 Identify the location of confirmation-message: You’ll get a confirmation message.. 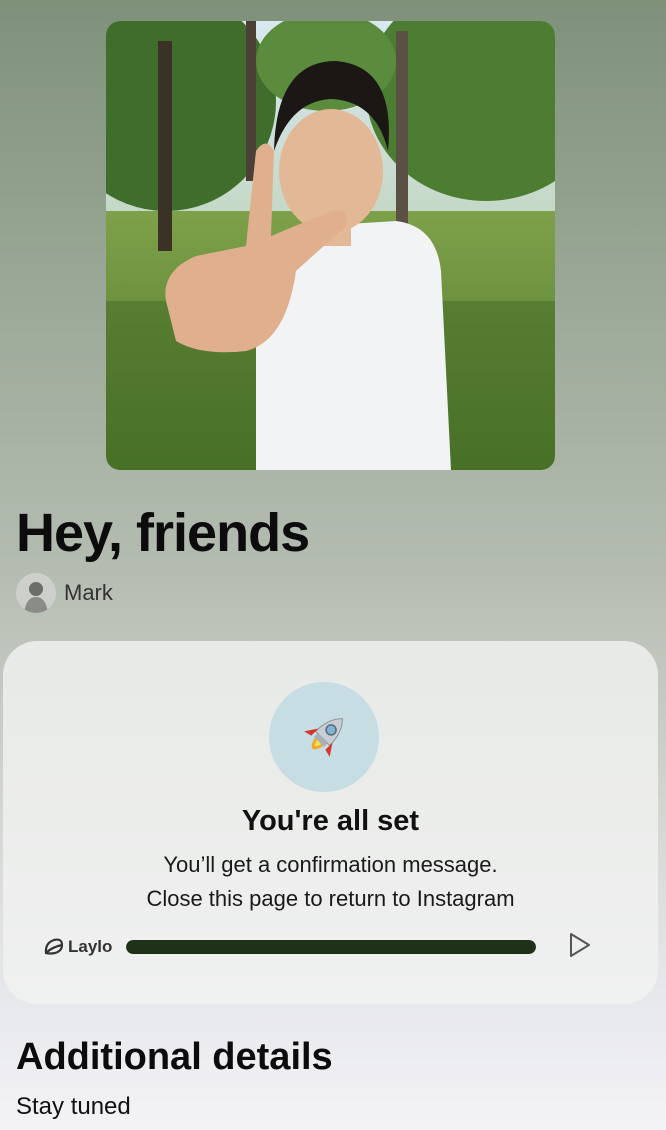
(330, 864).